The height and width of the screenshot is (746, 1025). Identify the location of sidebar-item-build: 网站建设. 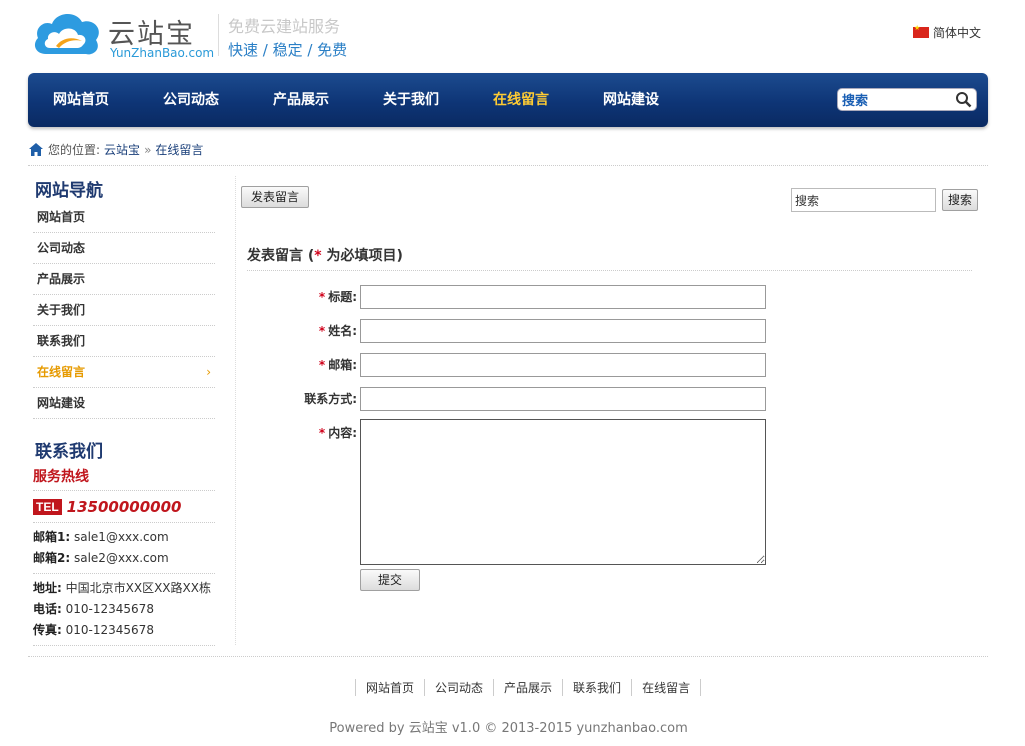
(124, 403).